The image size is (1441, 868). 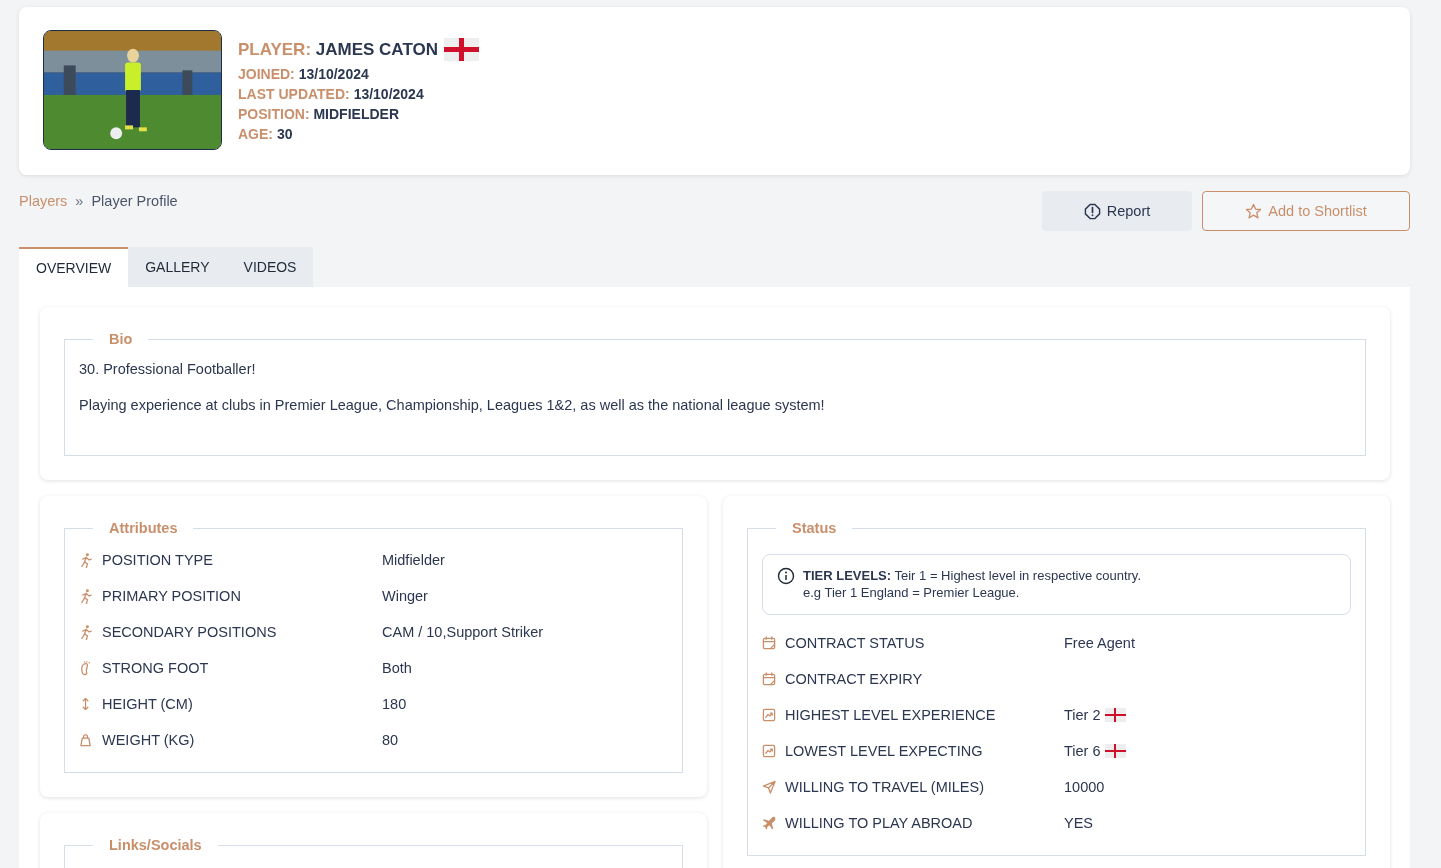 I want to click on attribute-value: 10000, so click(x=1084, y=787).